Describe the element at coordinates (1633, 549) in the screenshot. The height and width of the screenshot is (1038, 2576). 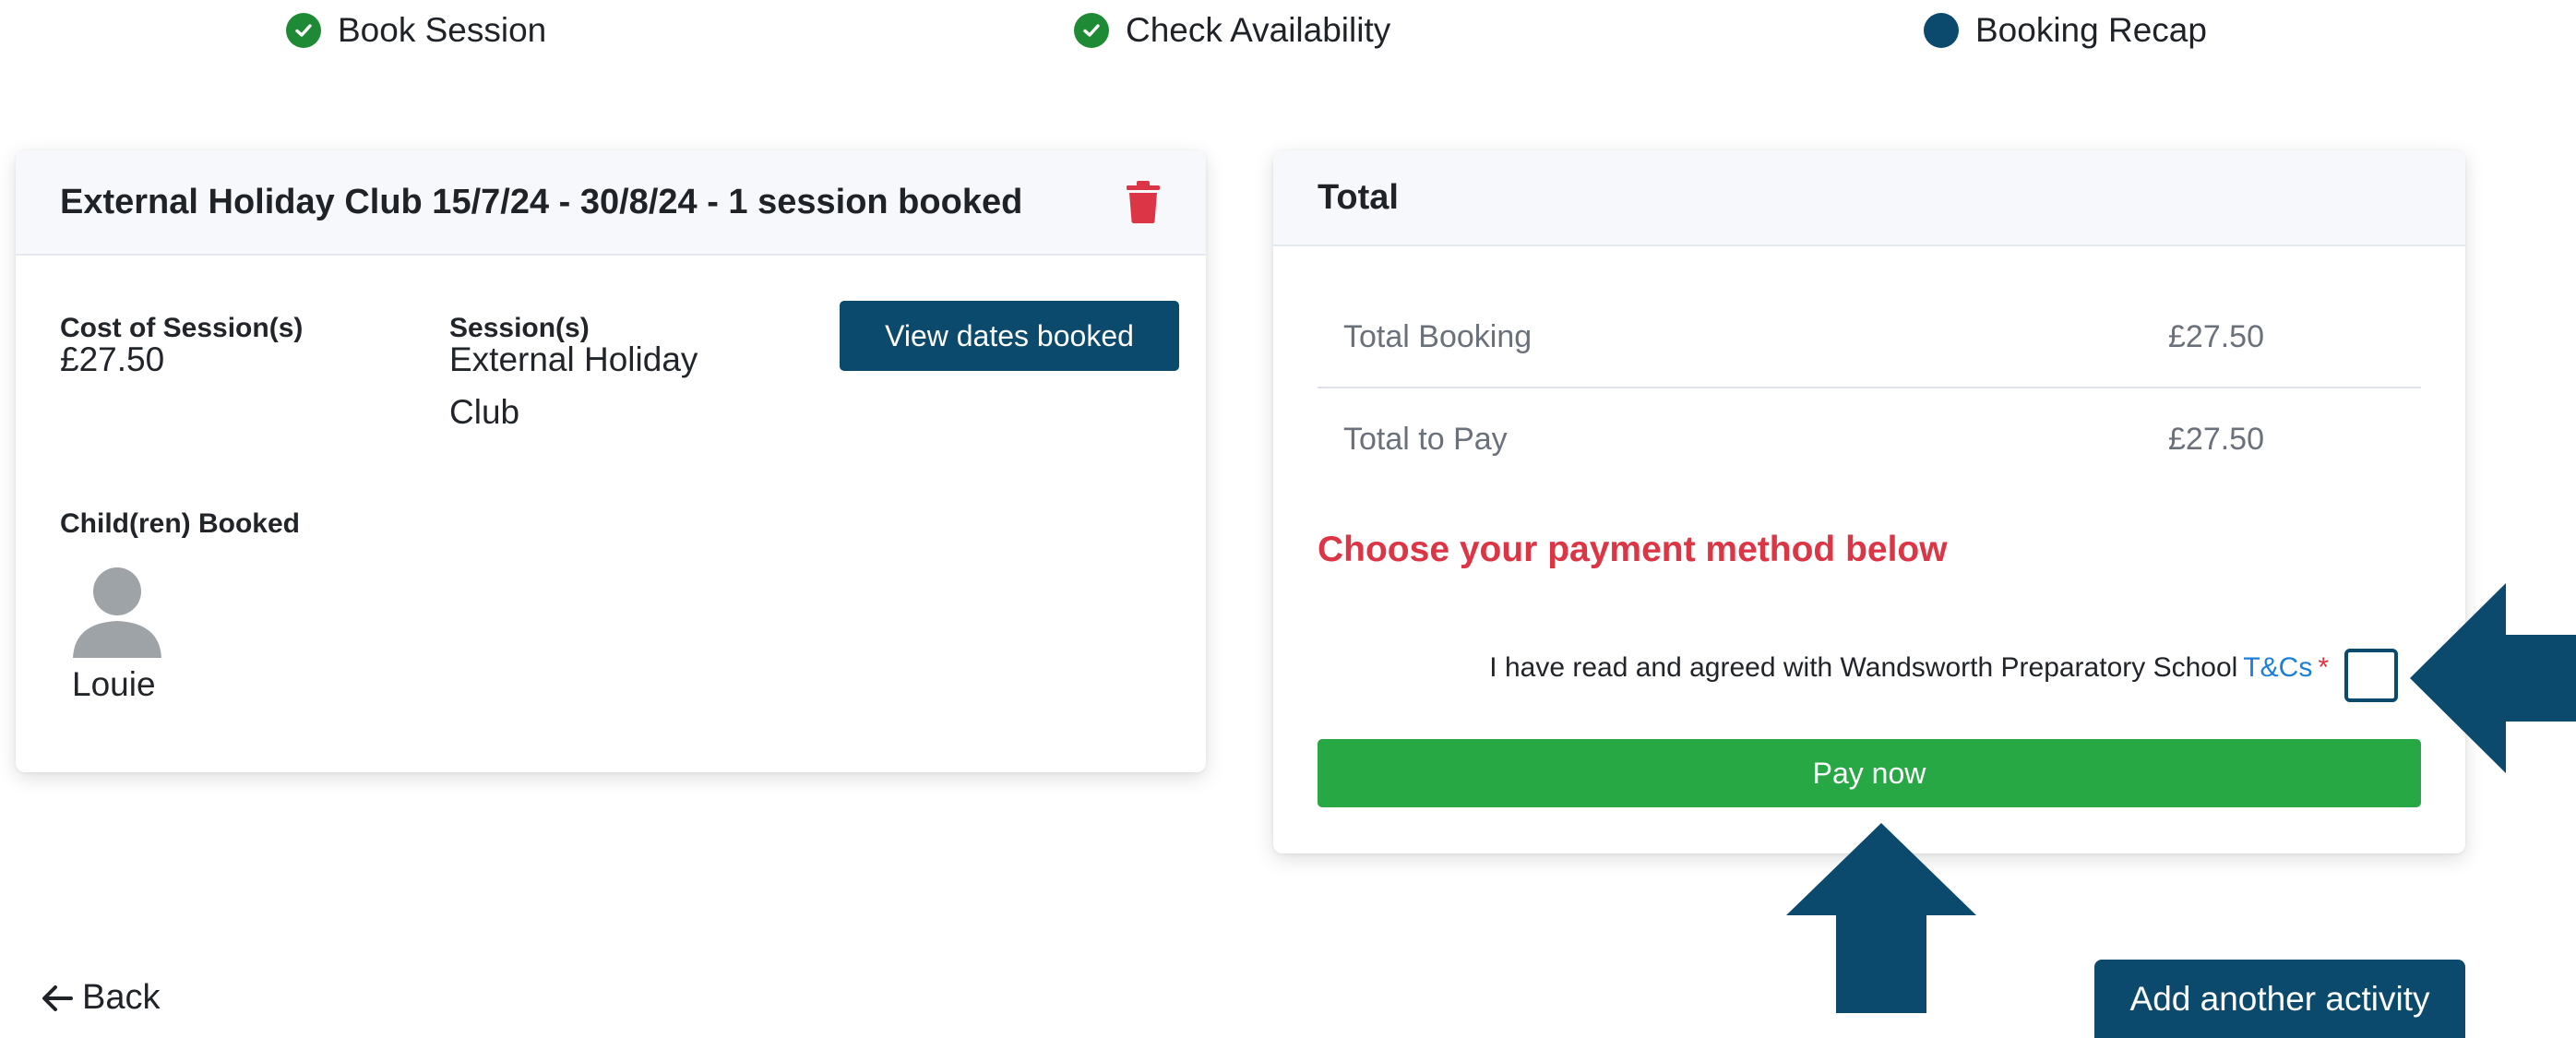
I see `payment-method-heading: Choose your payment method below` at that location.